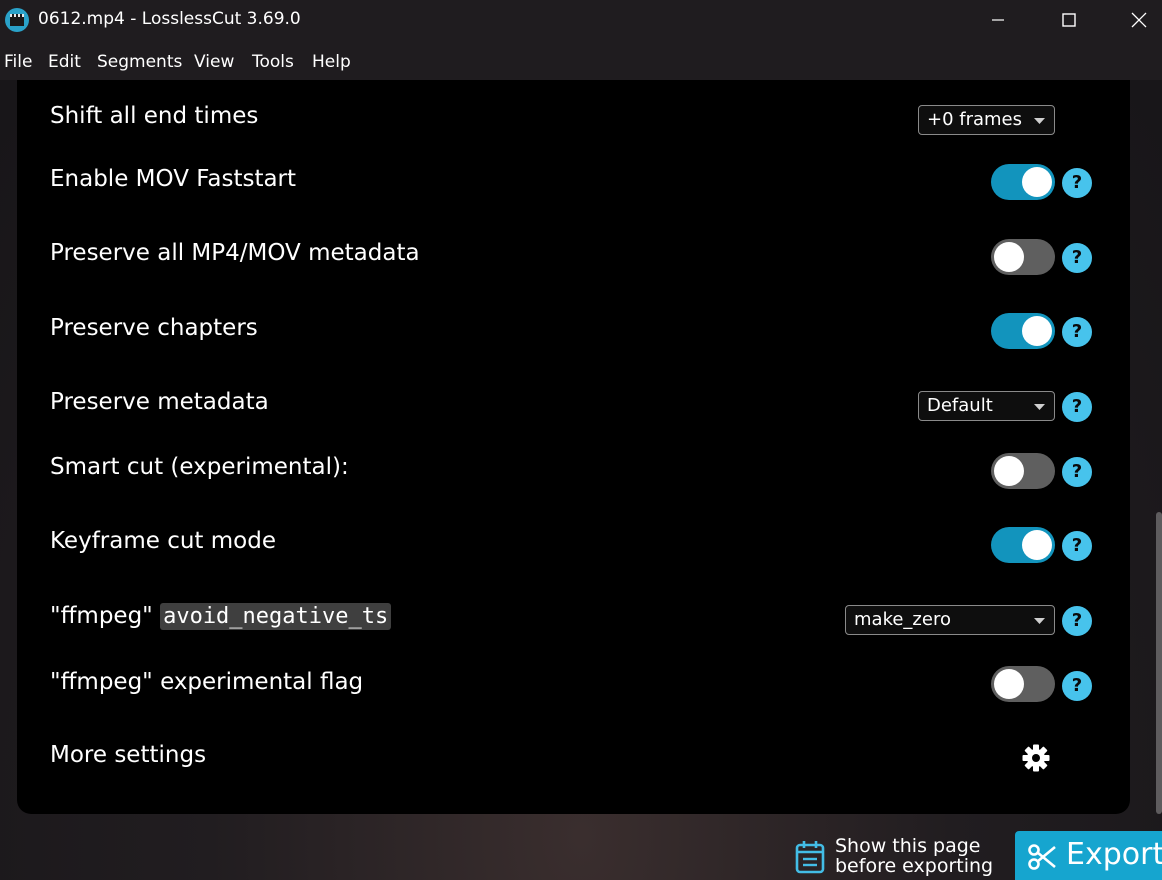  Describe the element at coordinates (1036, 758) in the screenshot. I see `gear-icon` at that location.